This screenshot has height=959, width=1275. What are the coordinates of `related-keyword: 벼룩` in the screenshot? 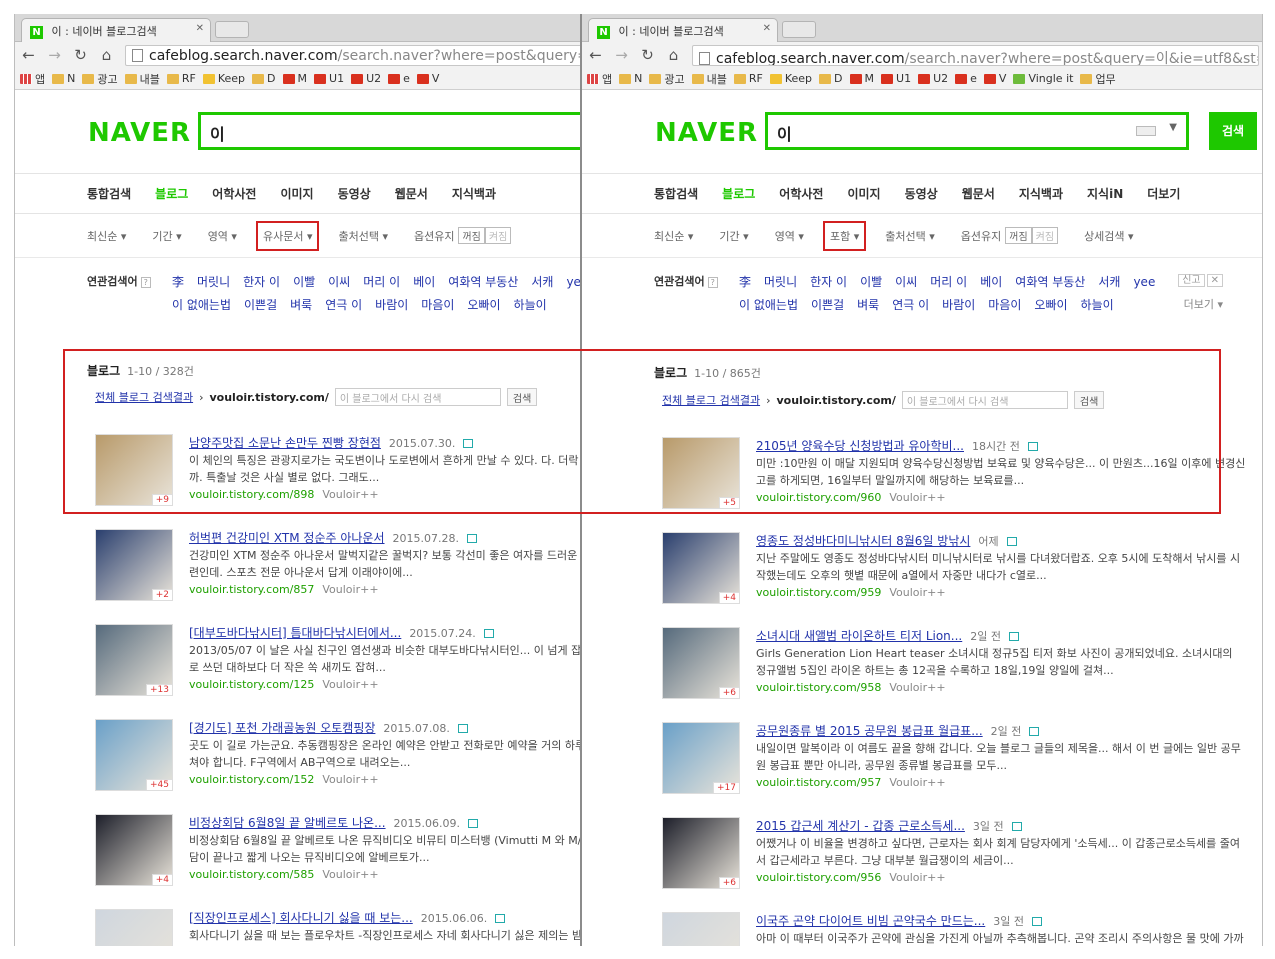 It's located at (301, 305).